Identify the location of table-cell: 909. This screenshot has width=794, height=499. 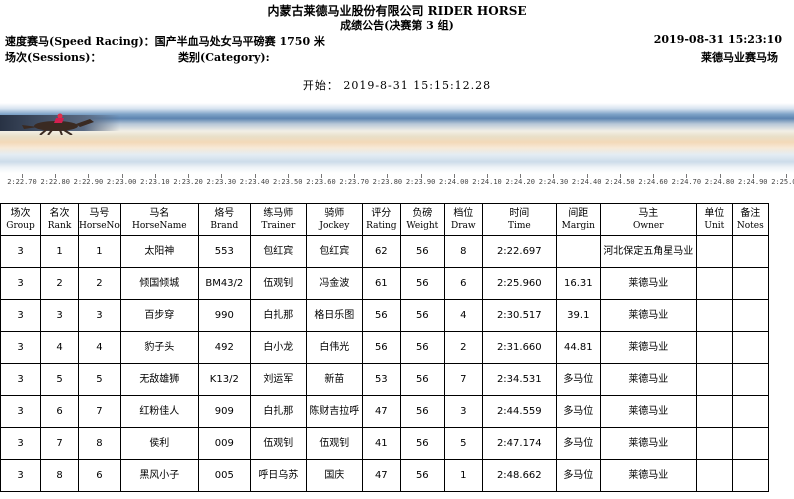
(224, 411).